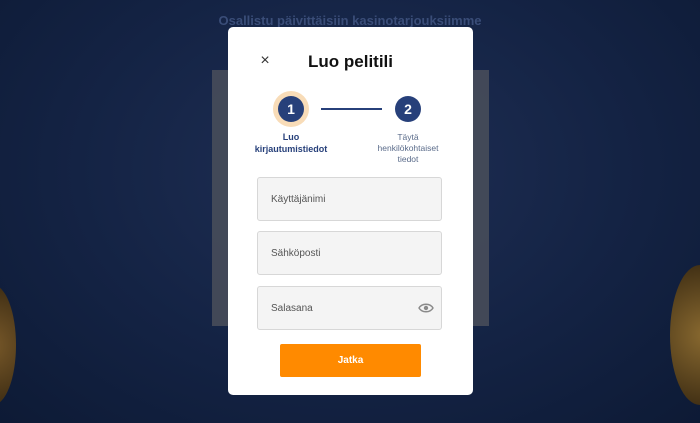  What do you see at coordinates (408, 109) in the screenshot?
I see `step-2-indicator: 2` at bounding box center [408, 109].